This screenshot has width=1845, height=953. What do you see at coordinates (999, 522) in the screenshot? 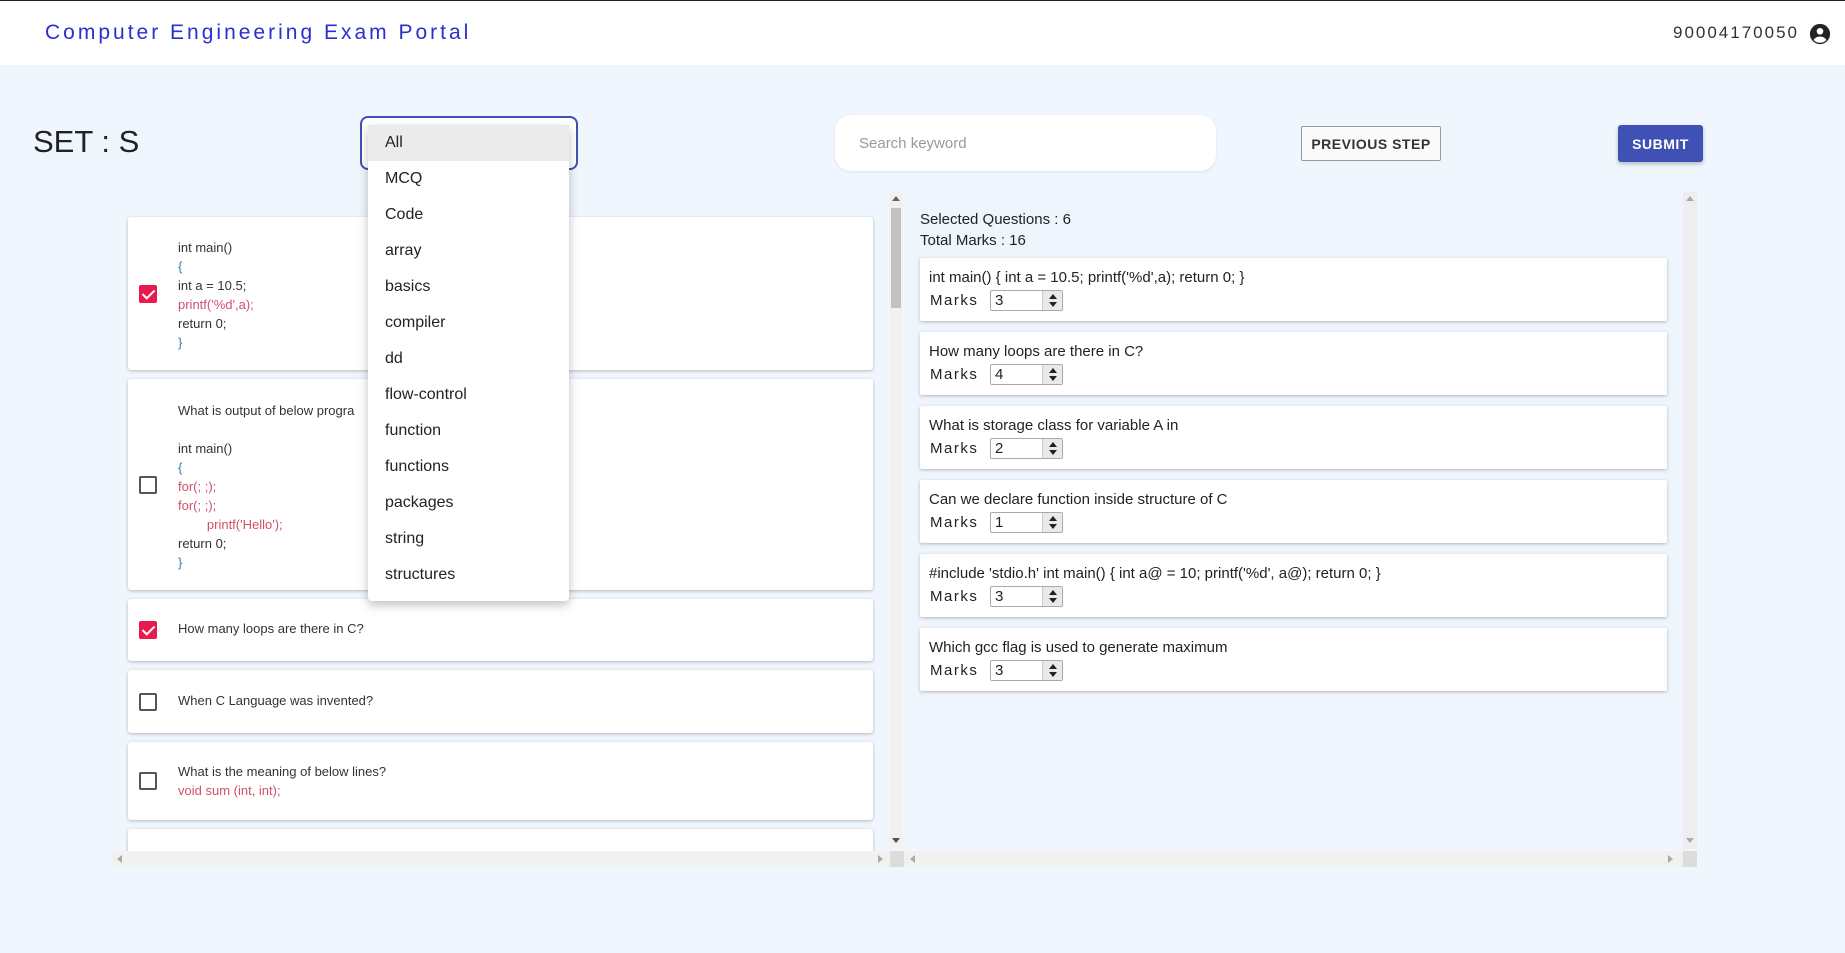
I see `marks-value: 1` at bounding box center [999, 522].